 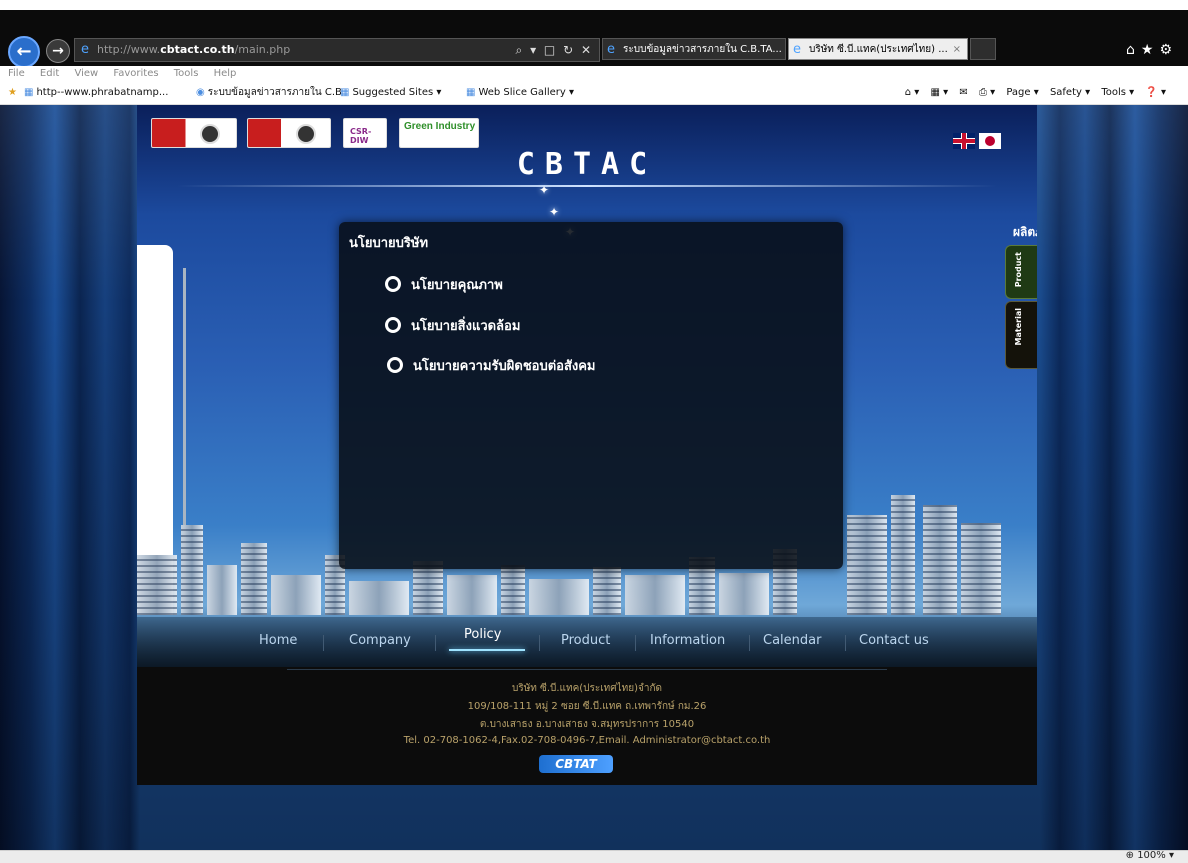 I want to click on favorite-label: Suggested Sites ▾, so click(x=397, y=92).